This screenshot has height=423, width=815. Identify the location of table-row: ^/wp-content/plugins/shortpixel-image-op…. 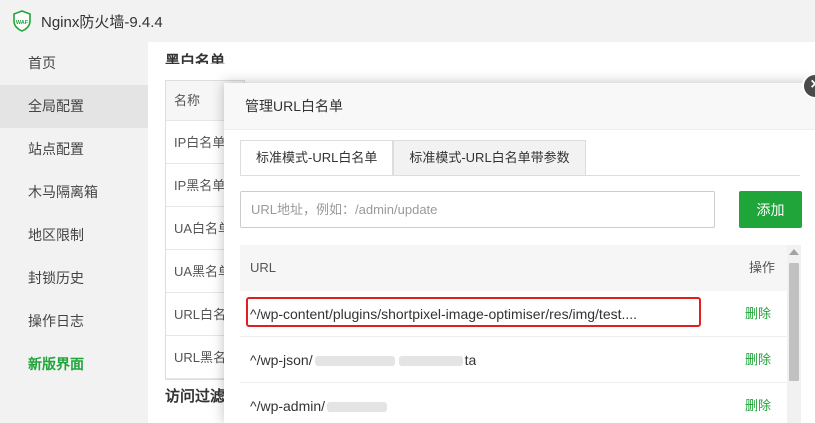
(513, 314).